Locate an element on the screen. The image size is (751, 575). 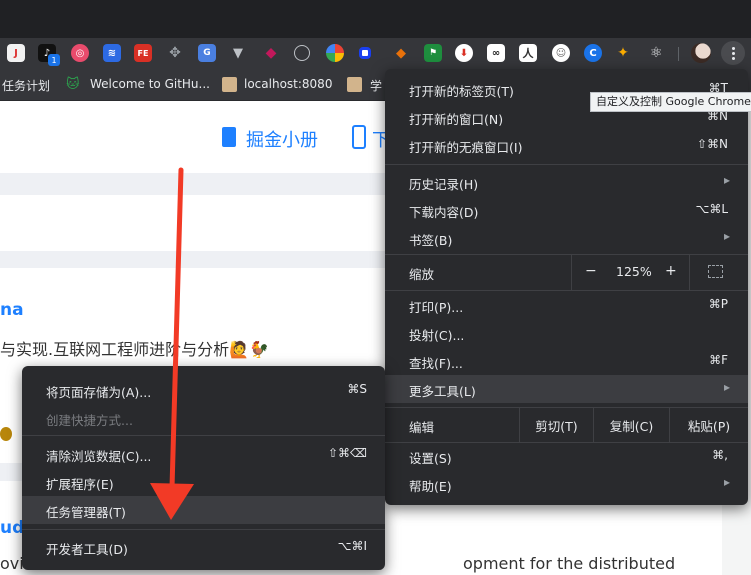
annotation-arrow is located at coordinates (172, 343).